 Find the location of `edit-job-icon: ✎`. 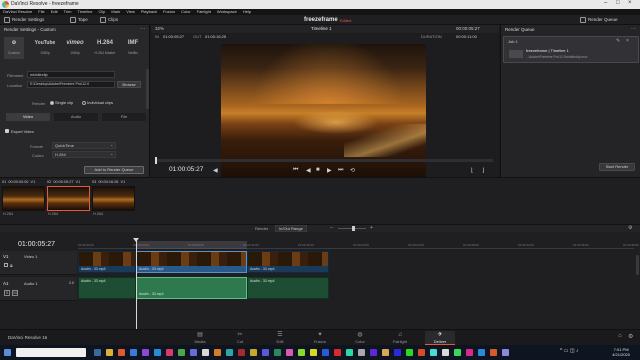

edit-job-icon: ✎ is located at coordinates (618, 41).